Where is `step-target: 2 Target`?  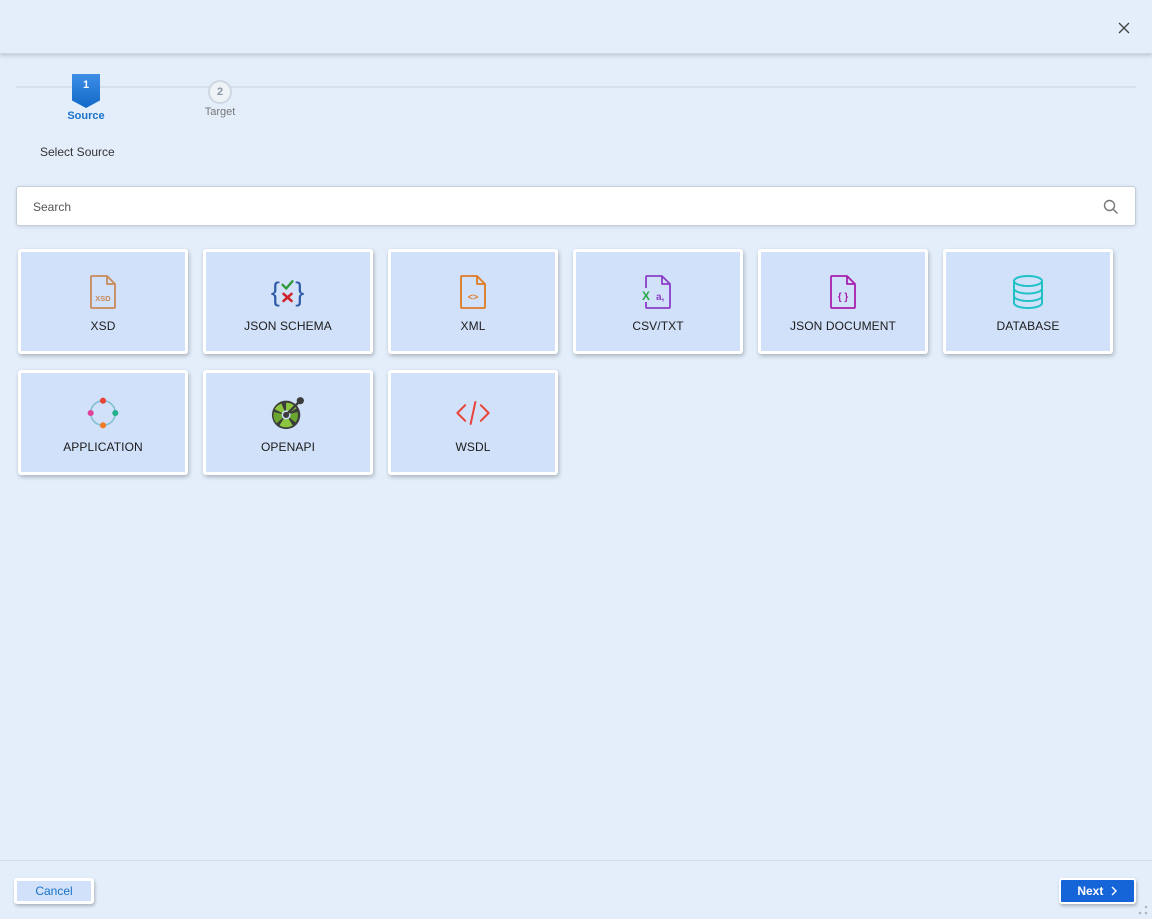
step-target: 2 Target is located at coordinates (220, 99).